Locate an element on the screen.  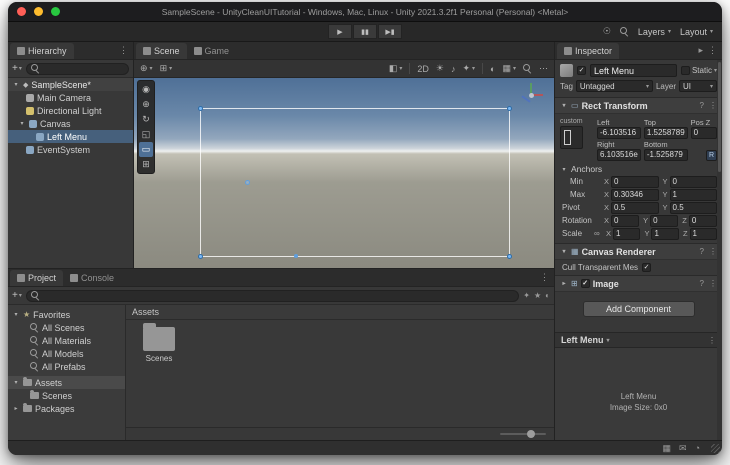
close-window-button is located at coordinates (21, 11).